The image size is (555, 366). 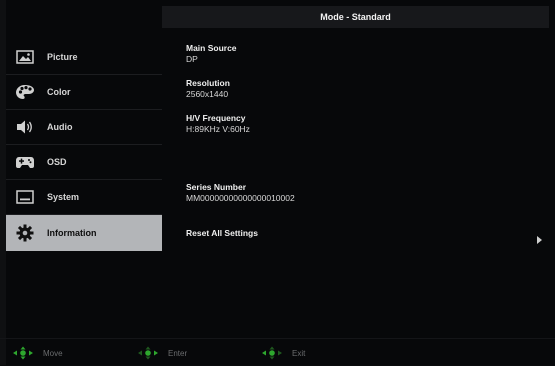 What do you see at coordinates (222, 233) in the screenshot?
I see `reset-all-settings-label: Reset All Settings` at bounding box center [222, 233].